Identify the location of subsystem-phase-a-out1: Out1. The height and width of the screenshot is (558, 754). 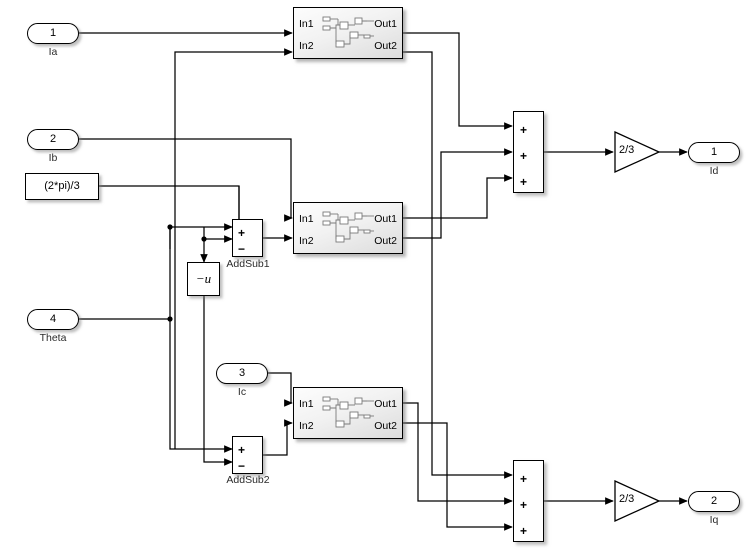
(385, 24).